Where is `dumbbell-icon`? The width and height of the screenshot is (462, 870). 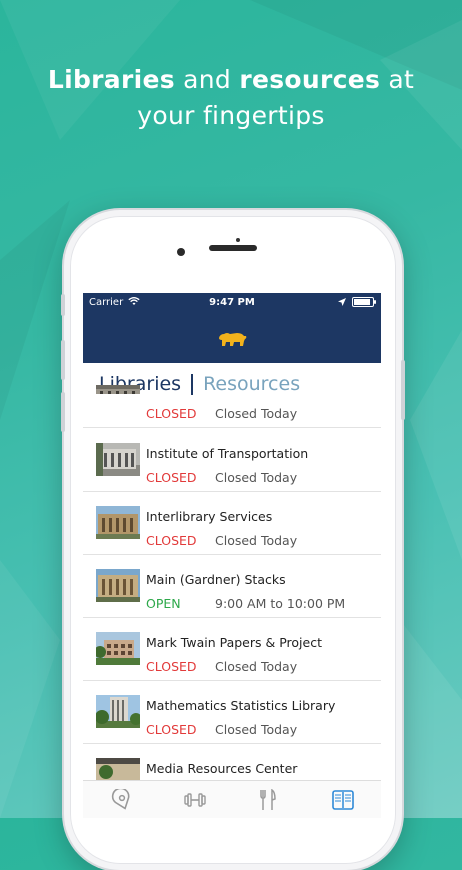 dumbbell-icon is located at coordinates (195, 800).